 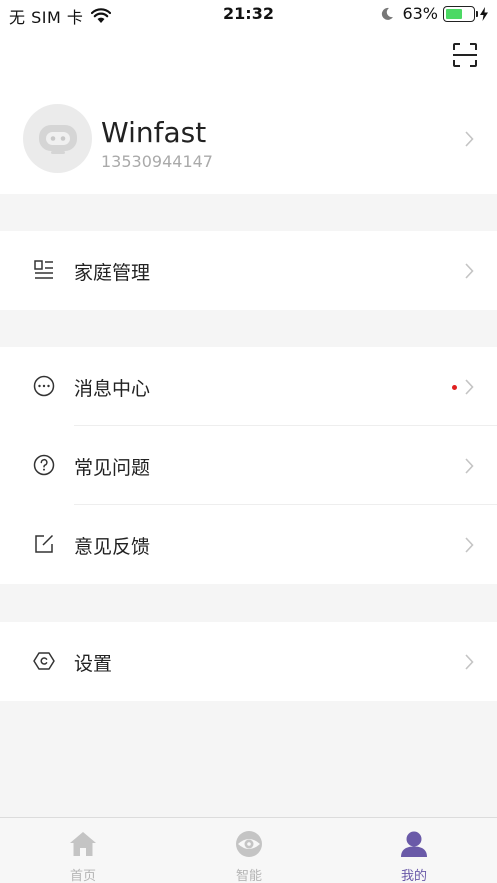 I want to click on menu-label-family: 家庭管理, so click(x=112, y=273).